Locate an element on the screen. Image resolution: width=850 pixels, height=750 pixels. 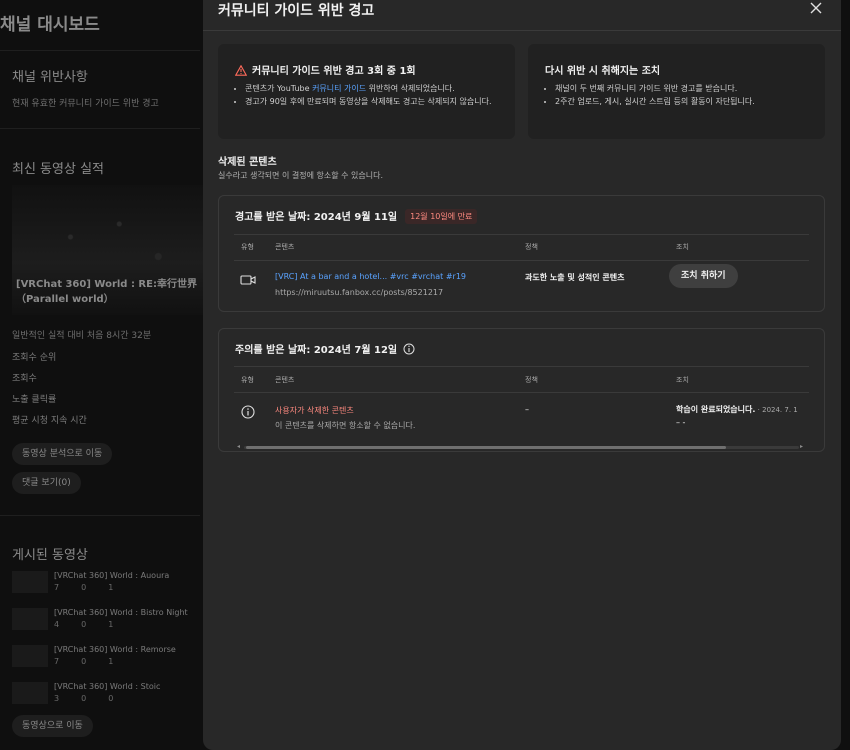
guidelines-link: 커뮤니티 가이드 is located at coordinates (339, 88).